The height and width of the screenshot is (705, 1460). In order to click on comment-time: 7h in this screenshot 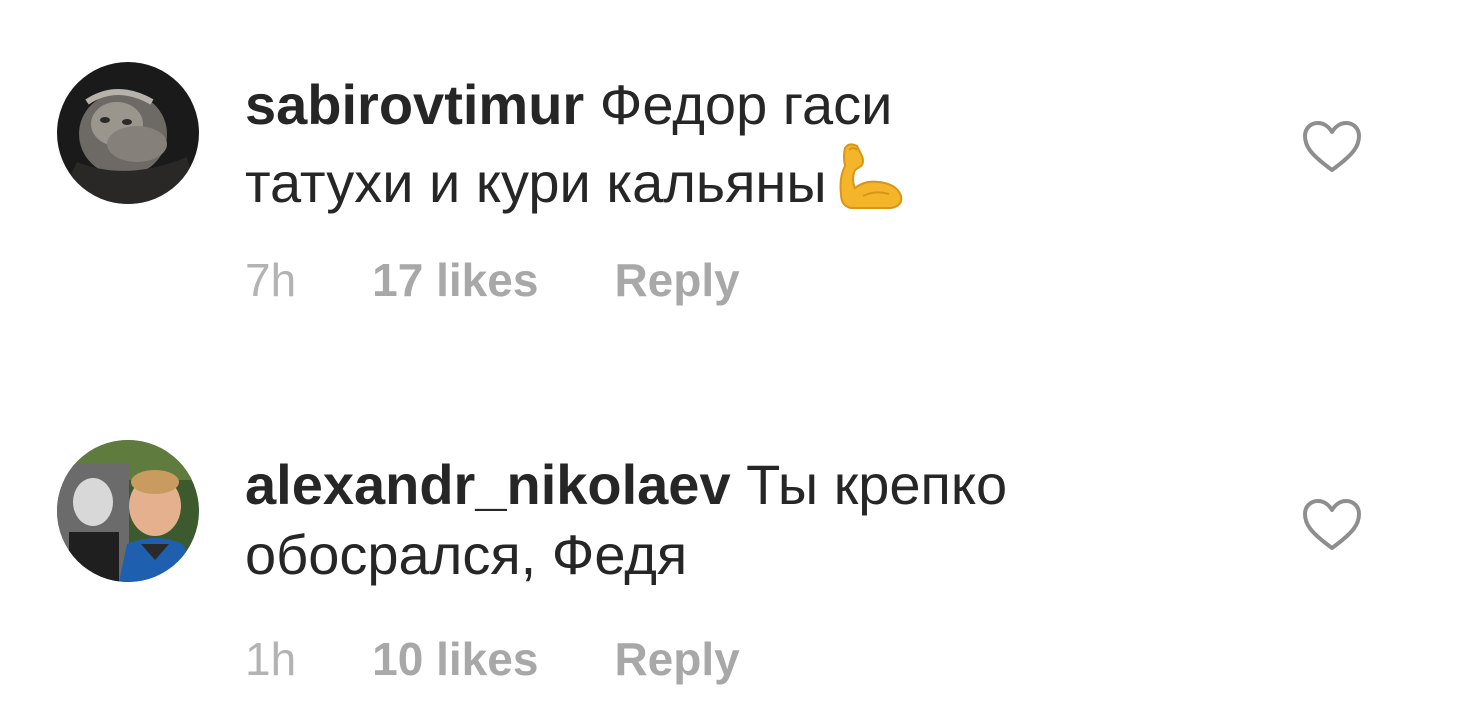, I will do `click(271, 280)`.